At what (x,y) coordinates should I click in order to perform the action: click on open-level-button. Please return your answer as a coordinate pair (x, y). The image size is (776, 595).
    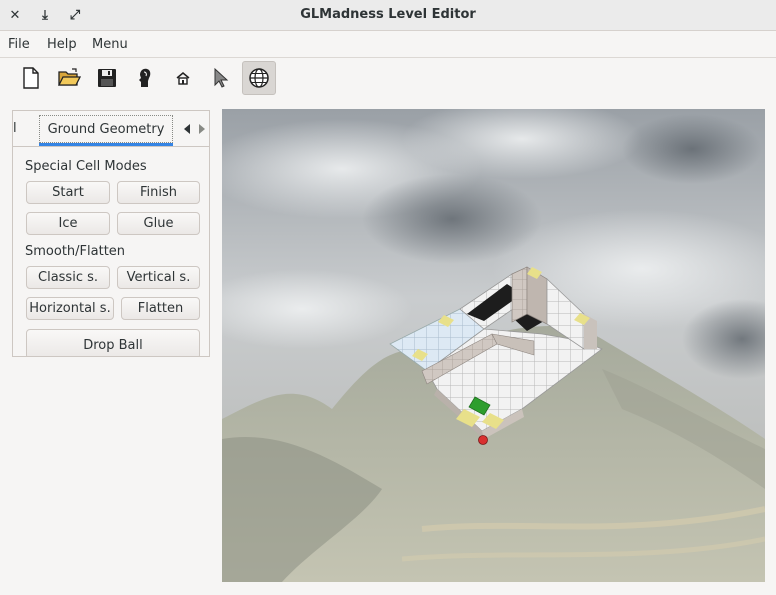
    Looking at the image, I should click on (69, 78).